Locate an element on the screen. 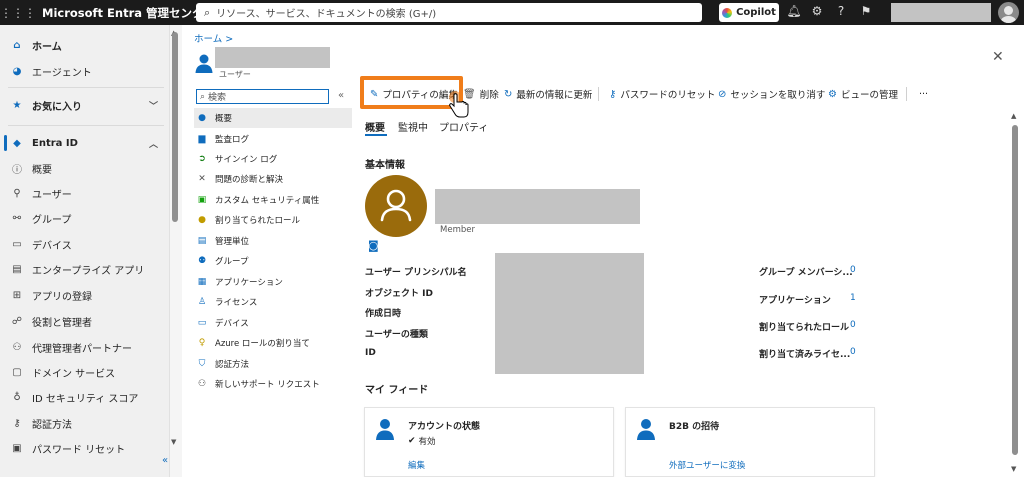 The image size is (1024, 477). stat-applications-value: 1 is located at coordinates (853, 298).